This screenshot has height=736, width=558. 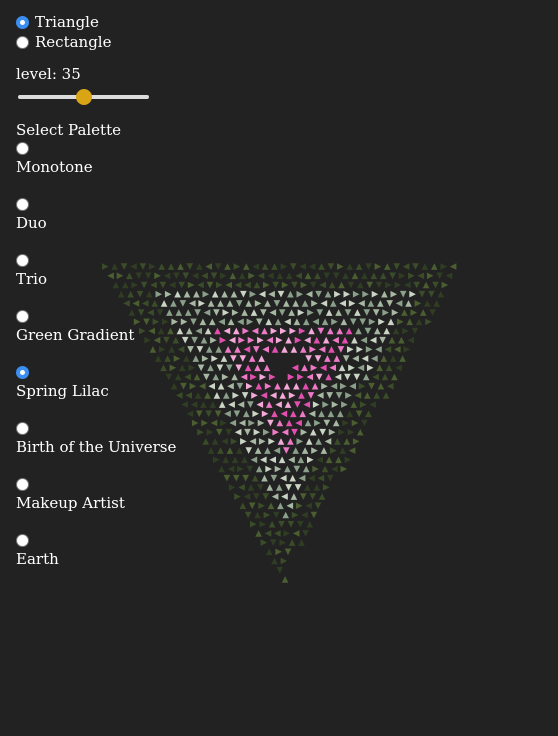 I want to click on earth-radio, so click(x=22, y=540).